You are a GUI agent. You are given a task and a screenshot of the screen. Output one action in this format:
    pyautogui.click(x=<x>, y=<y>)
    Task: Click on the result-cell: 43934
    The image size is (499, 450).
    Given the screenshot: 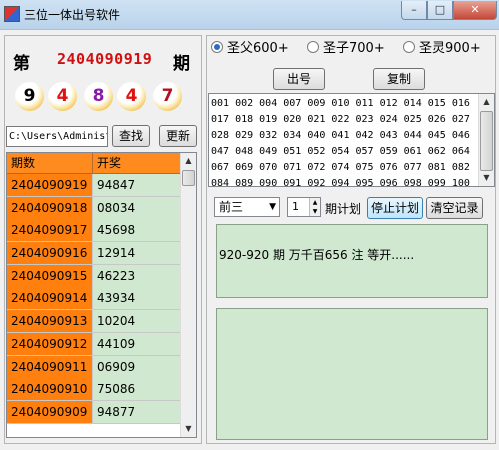 What is the action you would take?
    pyautogui.click(x=137, y=298)
    